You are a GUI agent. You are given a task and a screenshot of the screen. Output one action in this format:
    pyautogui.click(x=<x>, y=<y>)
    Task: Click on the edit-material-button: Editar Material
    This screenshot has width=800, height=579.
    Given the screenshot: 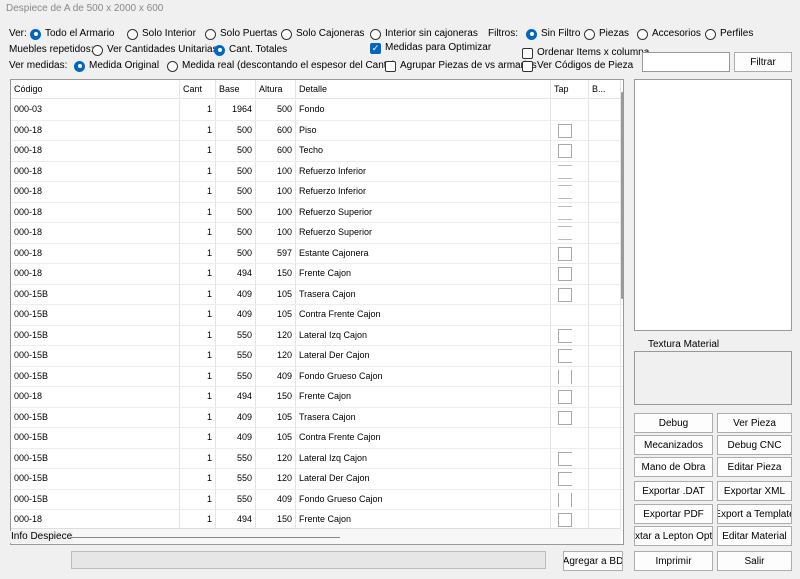 What is the action you would take?
    pyautogui.click(x=754, y=536)
    